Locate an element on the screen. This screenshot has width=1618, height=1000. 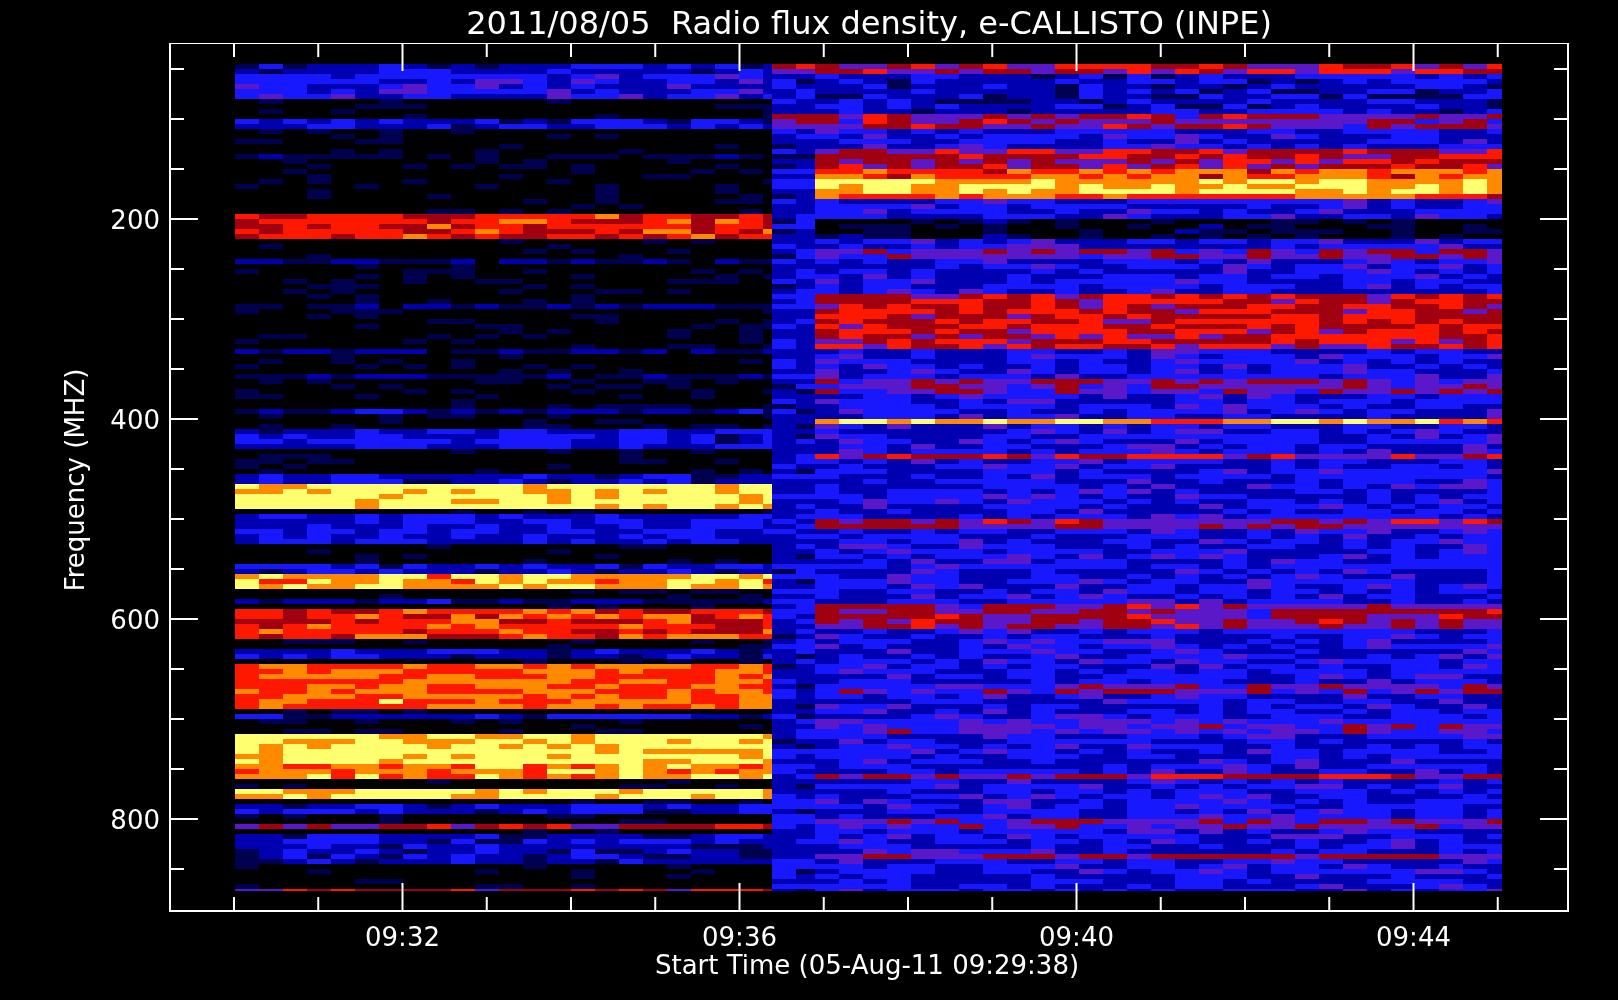
tick-label: 200 is located at coordinates (135, 220).